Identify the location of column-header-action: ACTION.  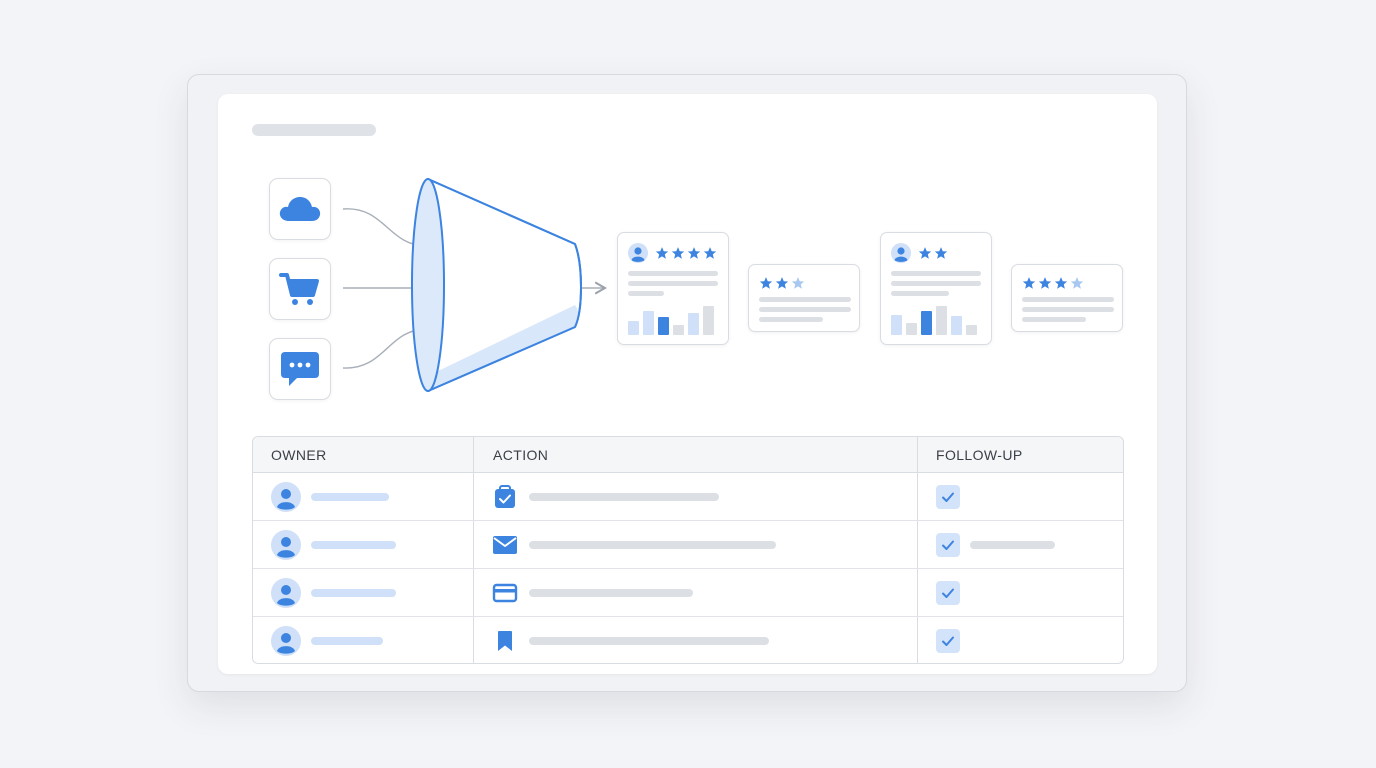
(520, 455).